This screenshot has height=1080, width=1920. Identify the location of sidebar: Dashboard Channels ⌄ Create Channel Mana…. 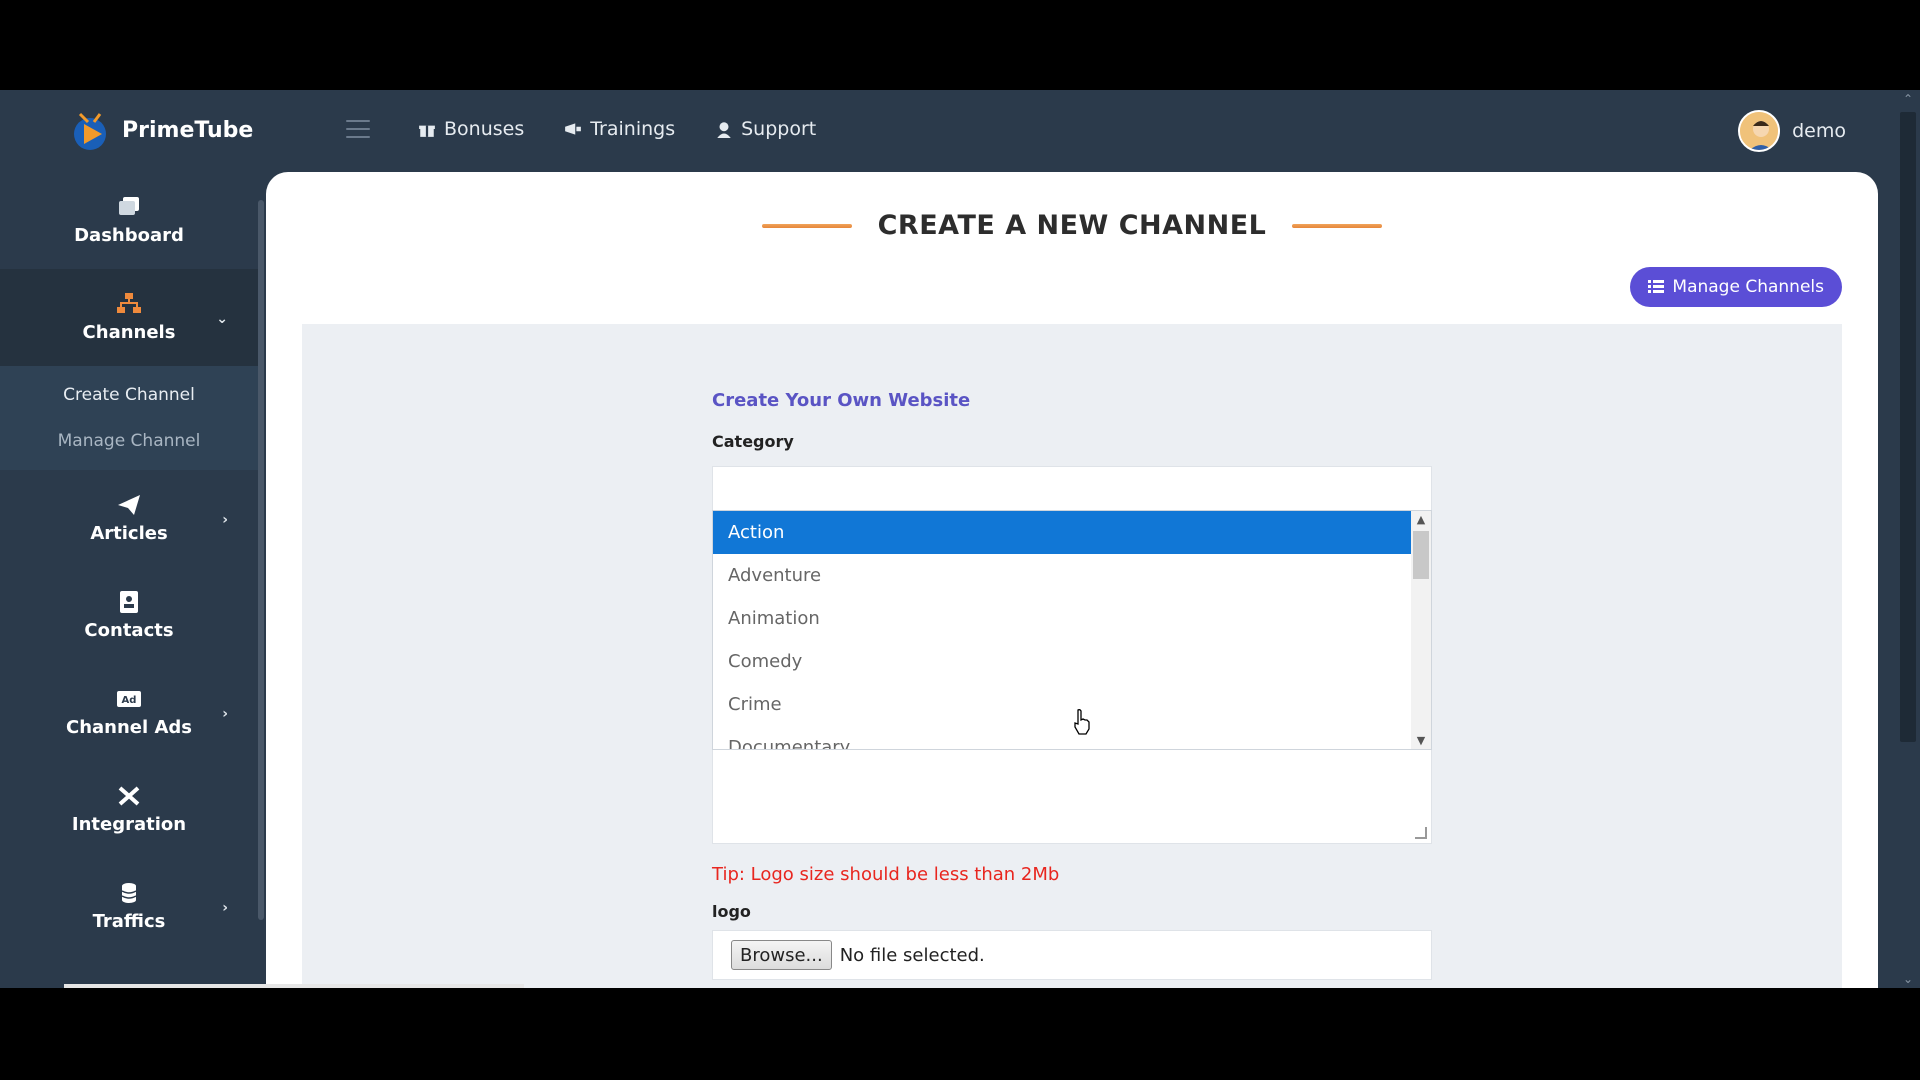
(129, 580).